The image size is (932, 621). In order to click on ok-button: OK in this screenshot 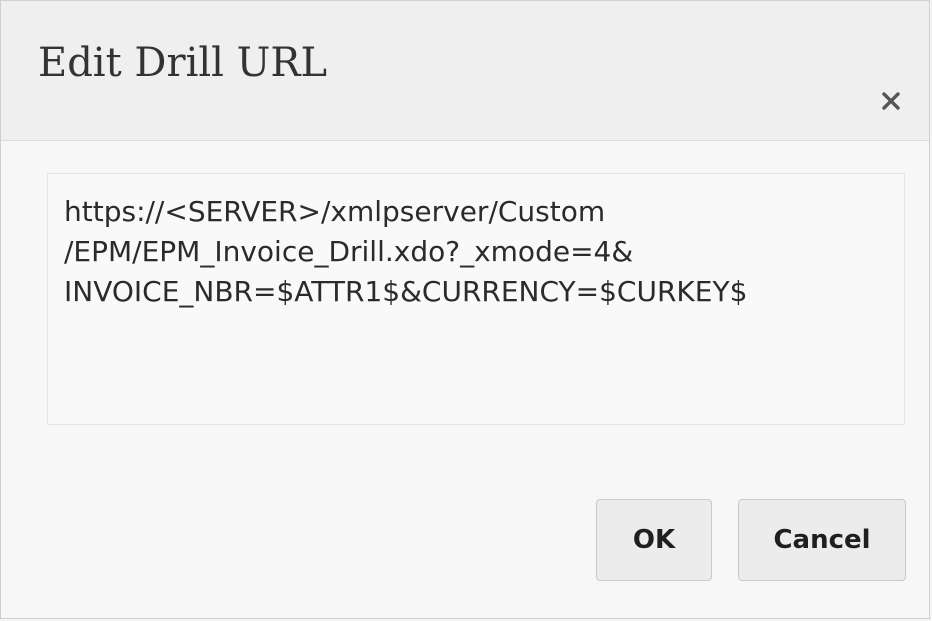, I will do `click(654, 540)`.